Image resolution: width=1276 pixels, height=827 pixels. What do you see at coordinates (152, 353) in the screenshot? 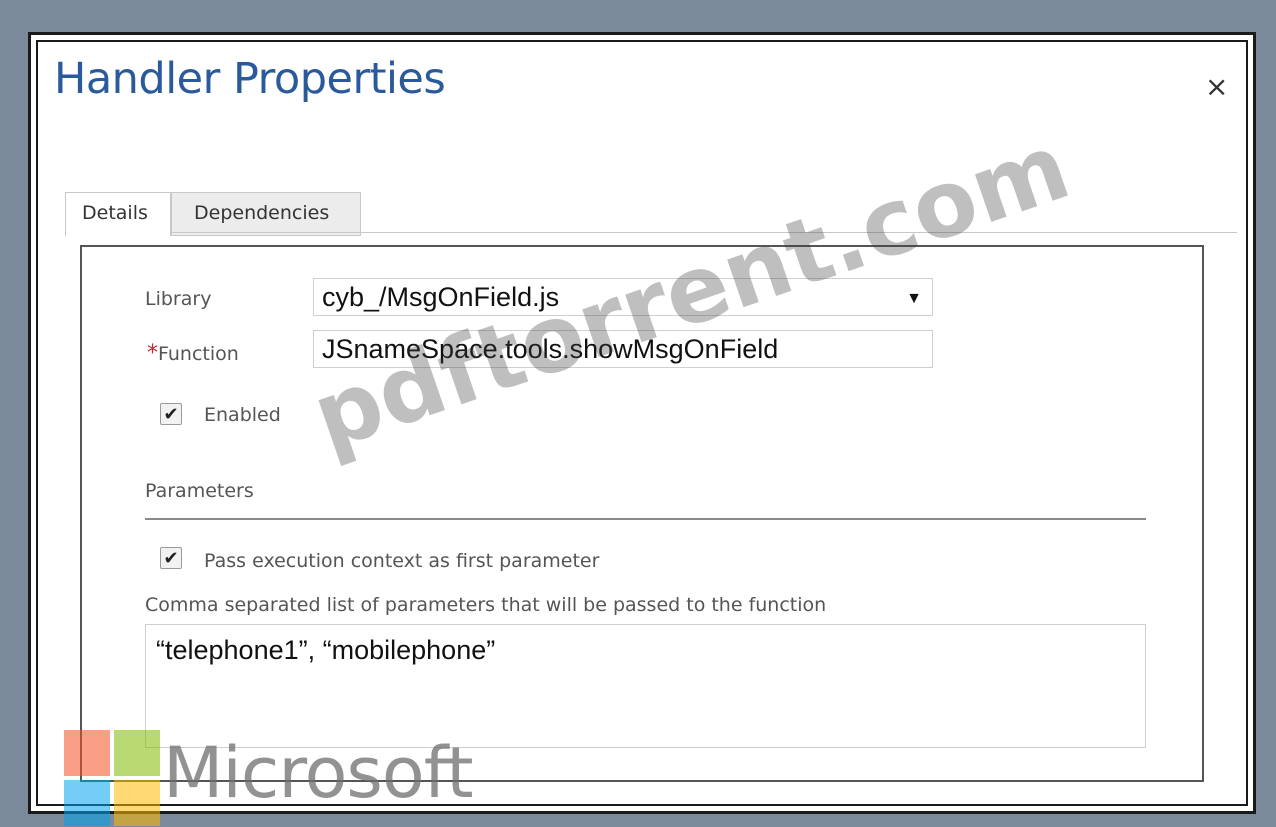
I see `required-marker: *` at bounding box center [152, 353].